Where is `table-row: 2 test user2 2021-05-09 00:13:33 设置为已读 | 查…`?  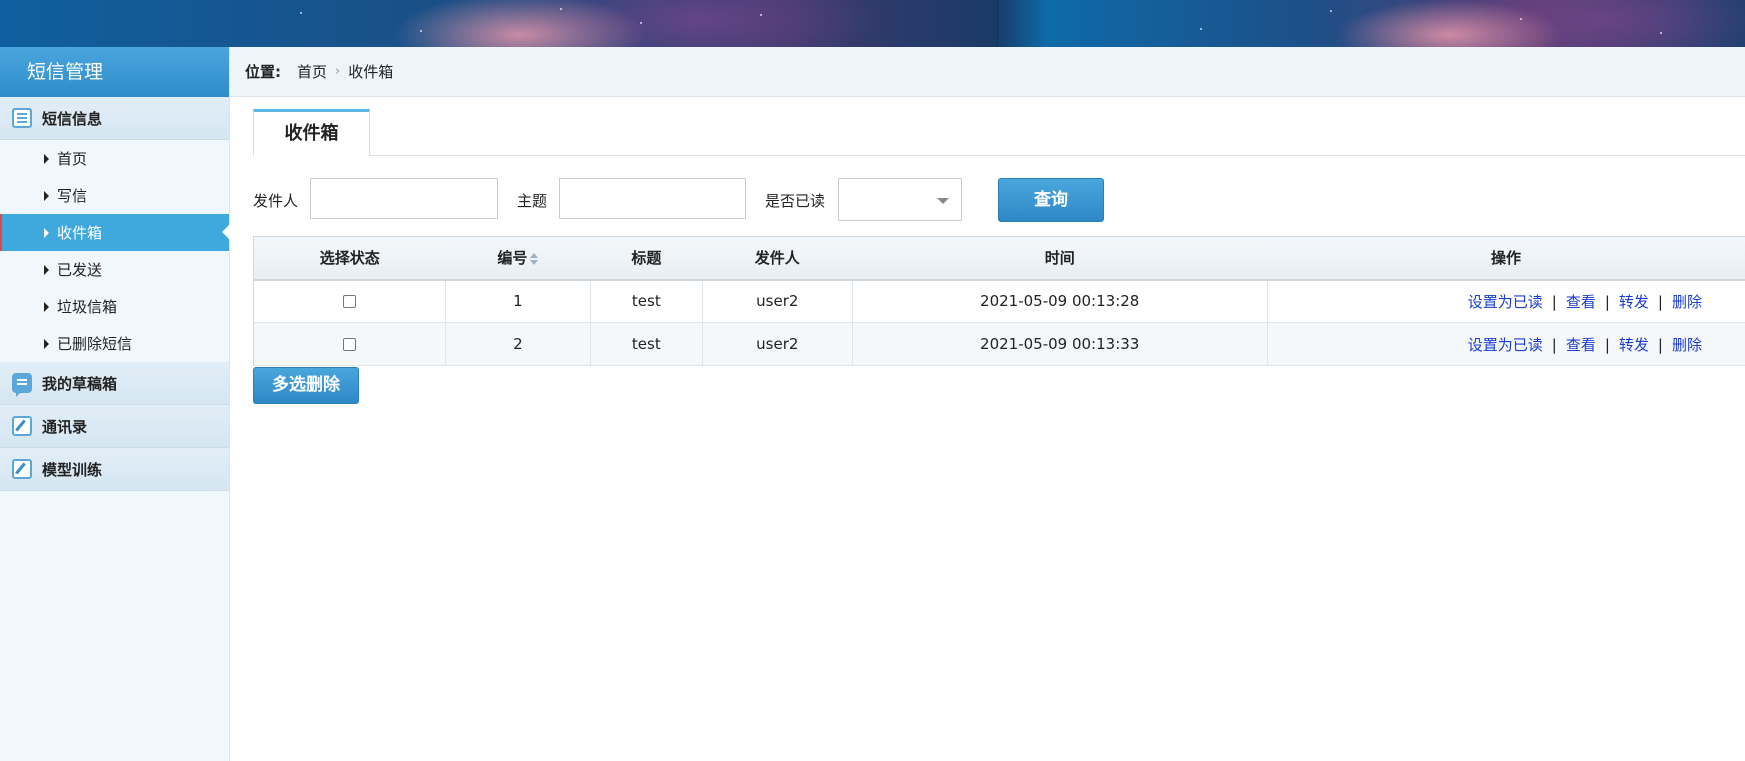
table-row: 2 test user2 2021-05-09 00:13:33 设置为已读 | 查… is located at coordinates (999, 344).